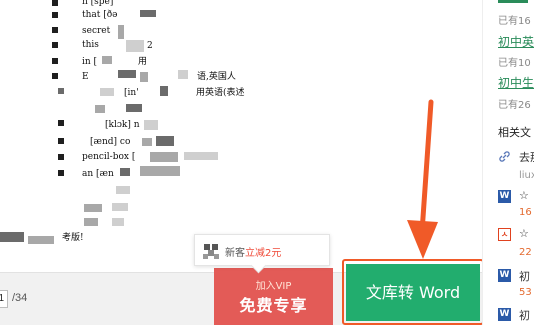 Image resolution: width=534 pixels, height=325 pixels. I want to click on doc-line: 用, so click(143, 62).